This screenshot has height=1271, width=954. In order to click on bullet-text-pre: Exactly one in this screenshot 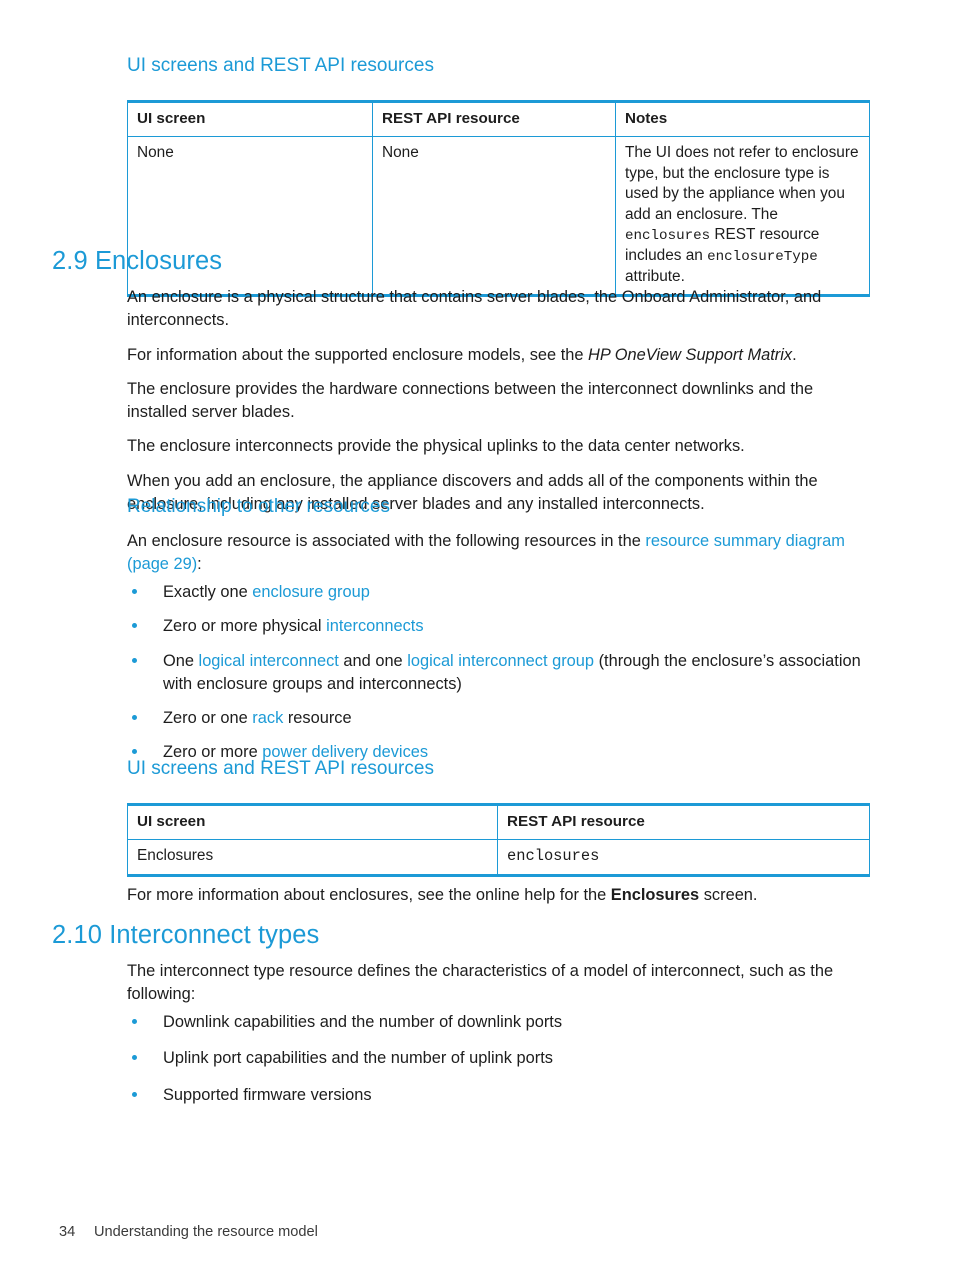, I will do `click(208, 592)`.